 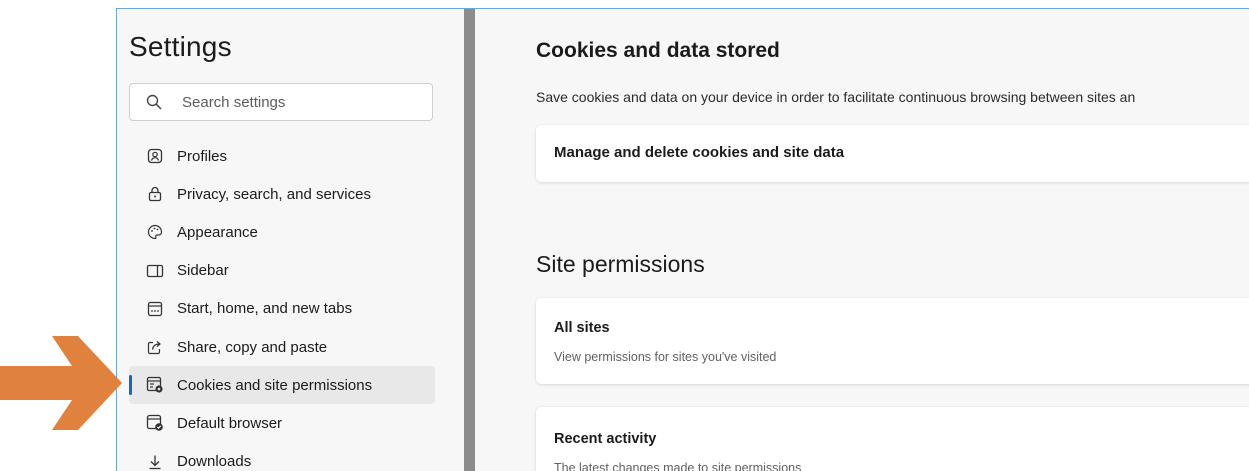 I want to click on download-icon, so click(x=155, y=462).